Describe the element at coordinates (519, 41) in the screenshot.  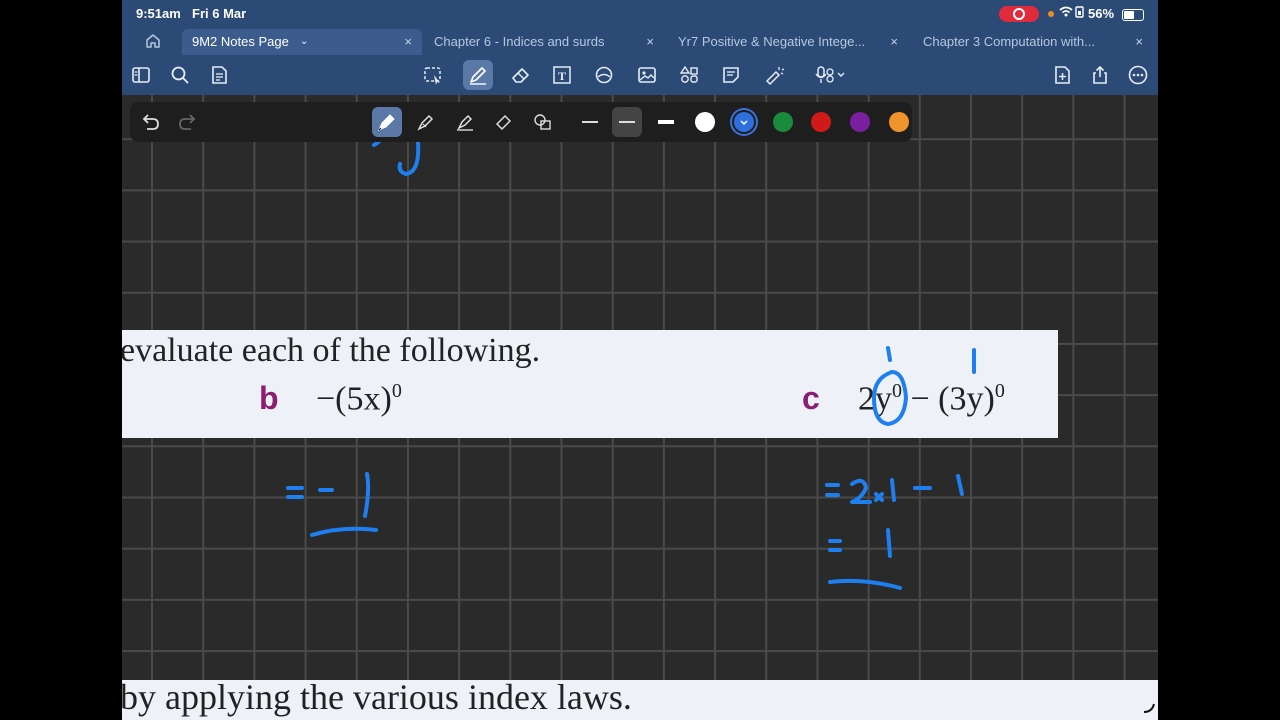
I see `tab-label: Chapter 6 - Indices and surds` at that location.